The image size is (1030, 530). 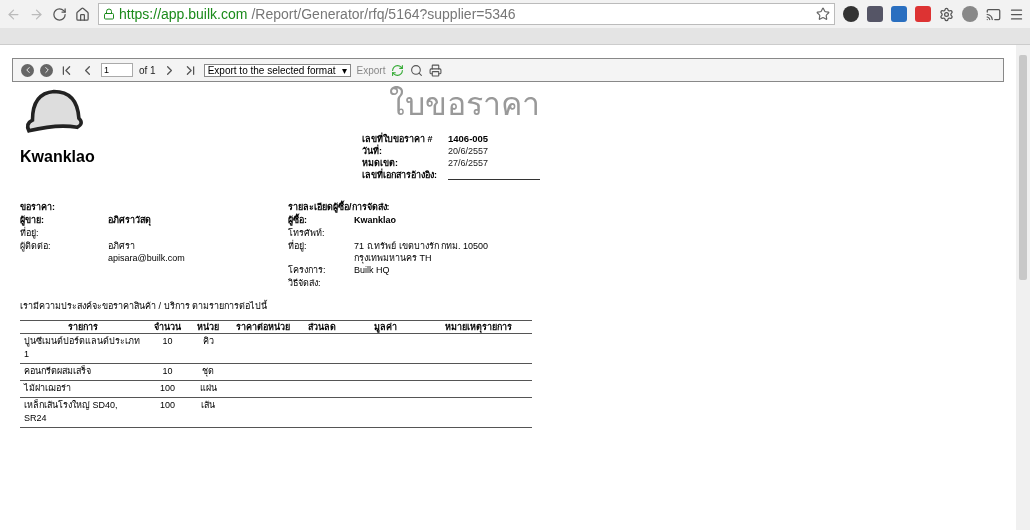 I want to click on url-path: /Report/Generator/rfq/5164?supplier=5346, so click(x=383, y=14).